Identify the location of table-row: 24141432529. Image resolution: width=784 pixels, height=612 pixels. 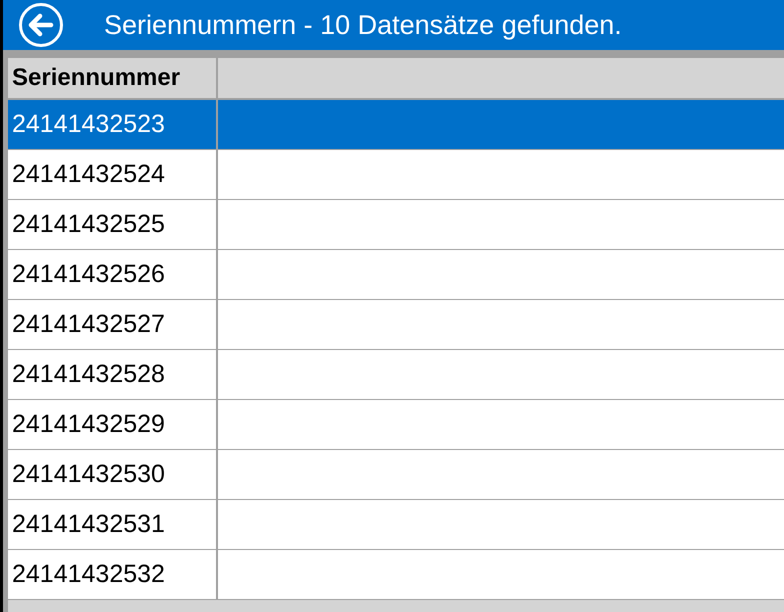
(396, 425).